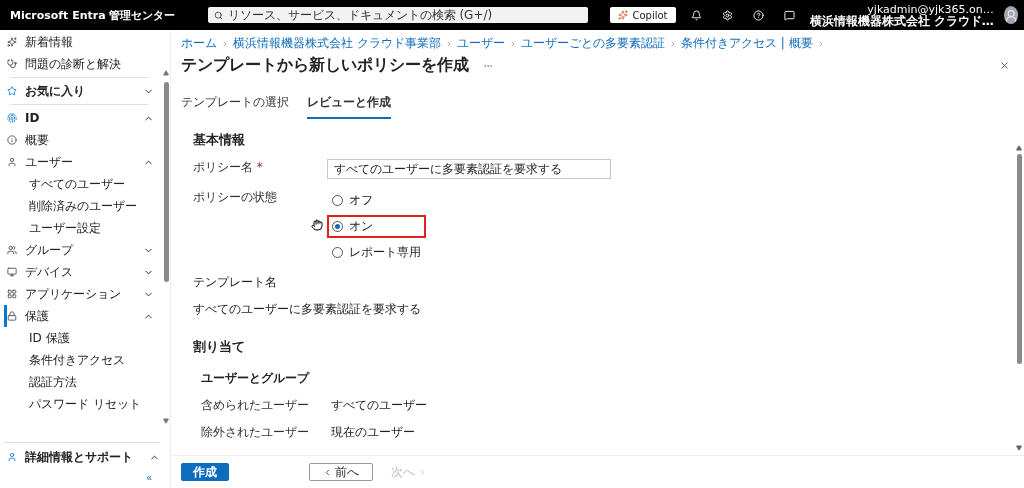 This screenshot has width=1024, height=488. Describe the element at coordinates (79, 91) in the screenshot. I see `sidebar-item: お気に入り` at that location.